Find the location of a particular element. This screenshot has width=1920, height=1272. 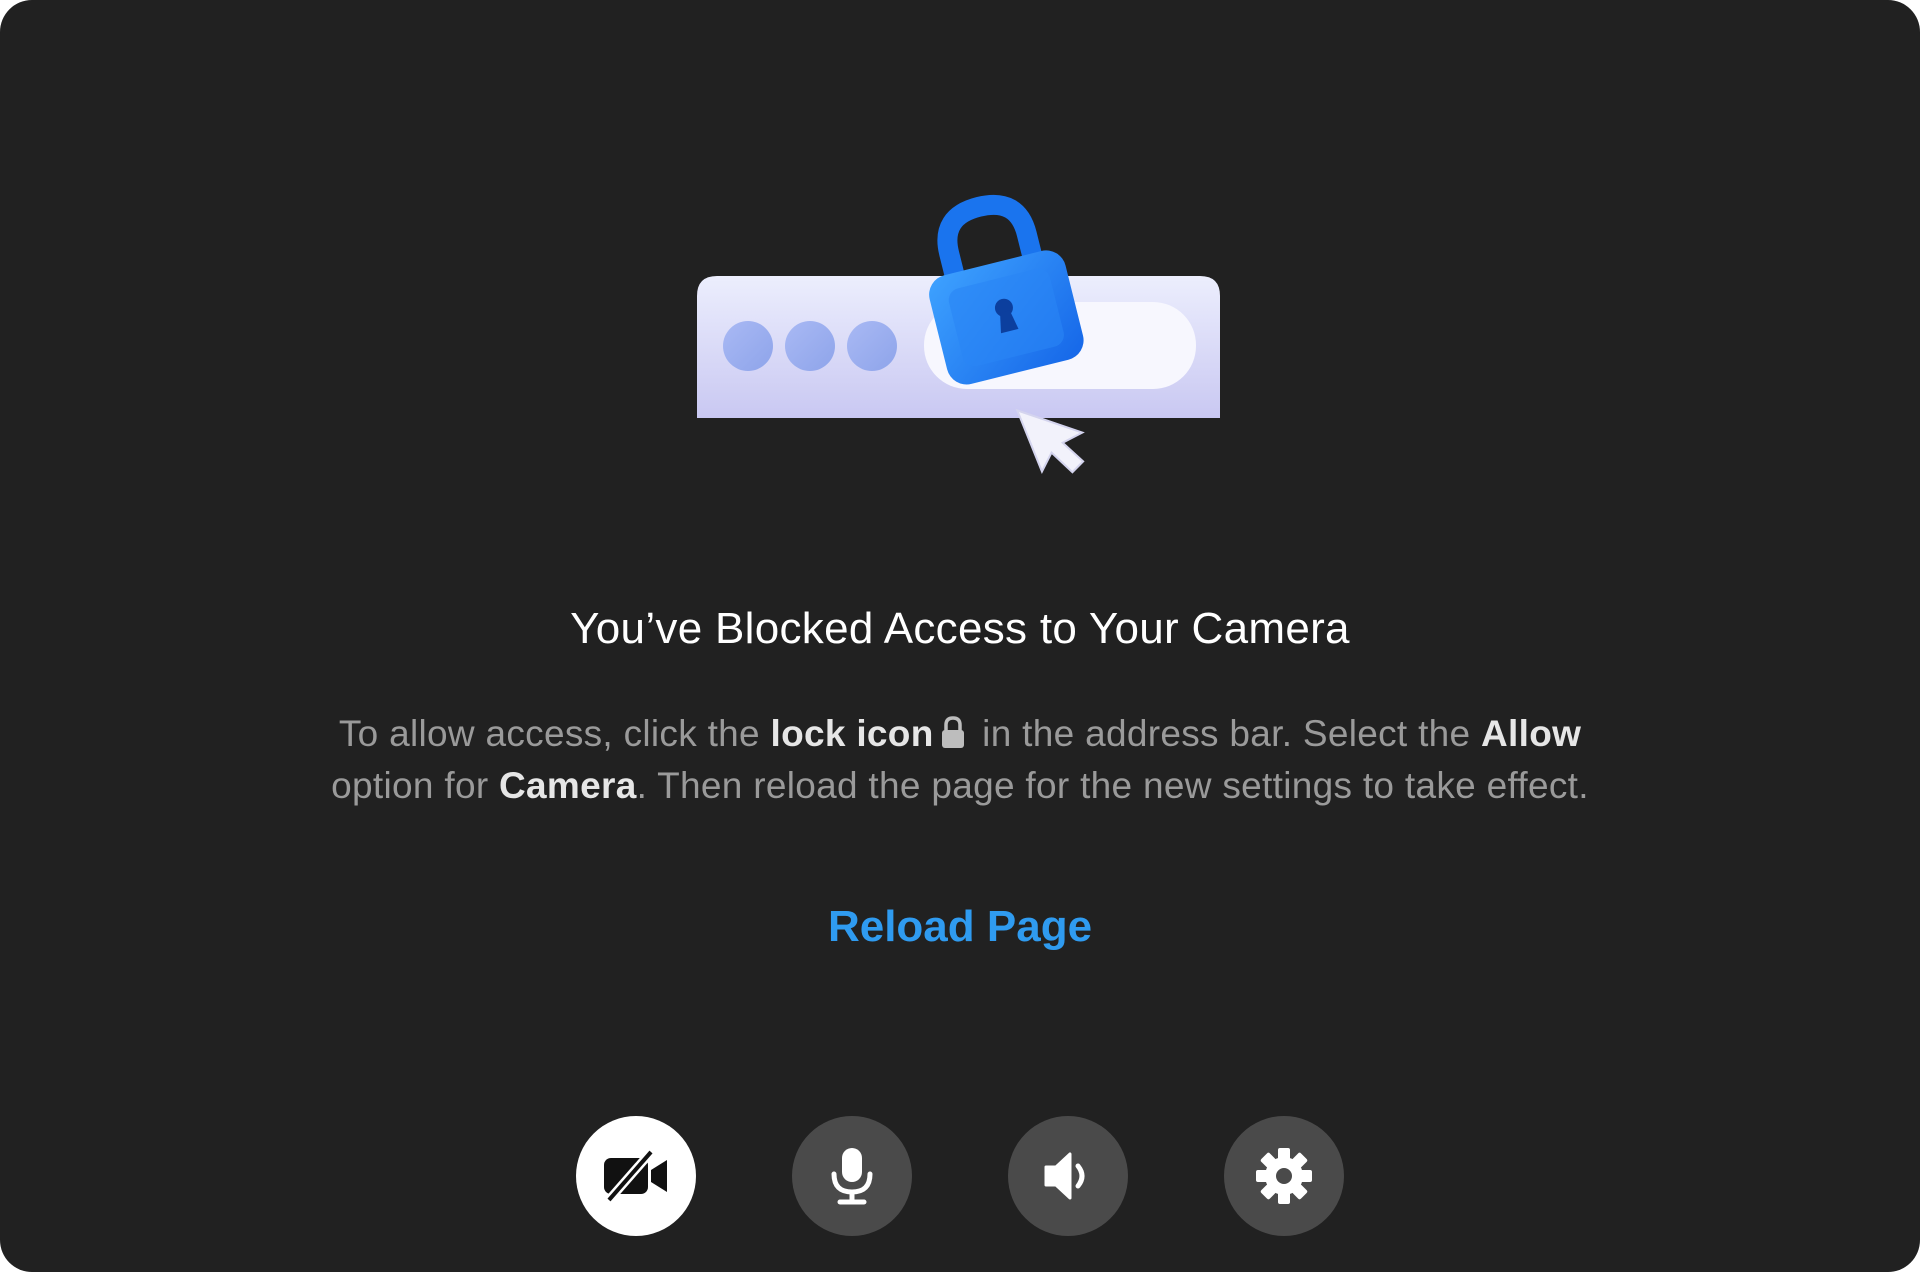

microphone-button is located at coordinates (852, 1176).